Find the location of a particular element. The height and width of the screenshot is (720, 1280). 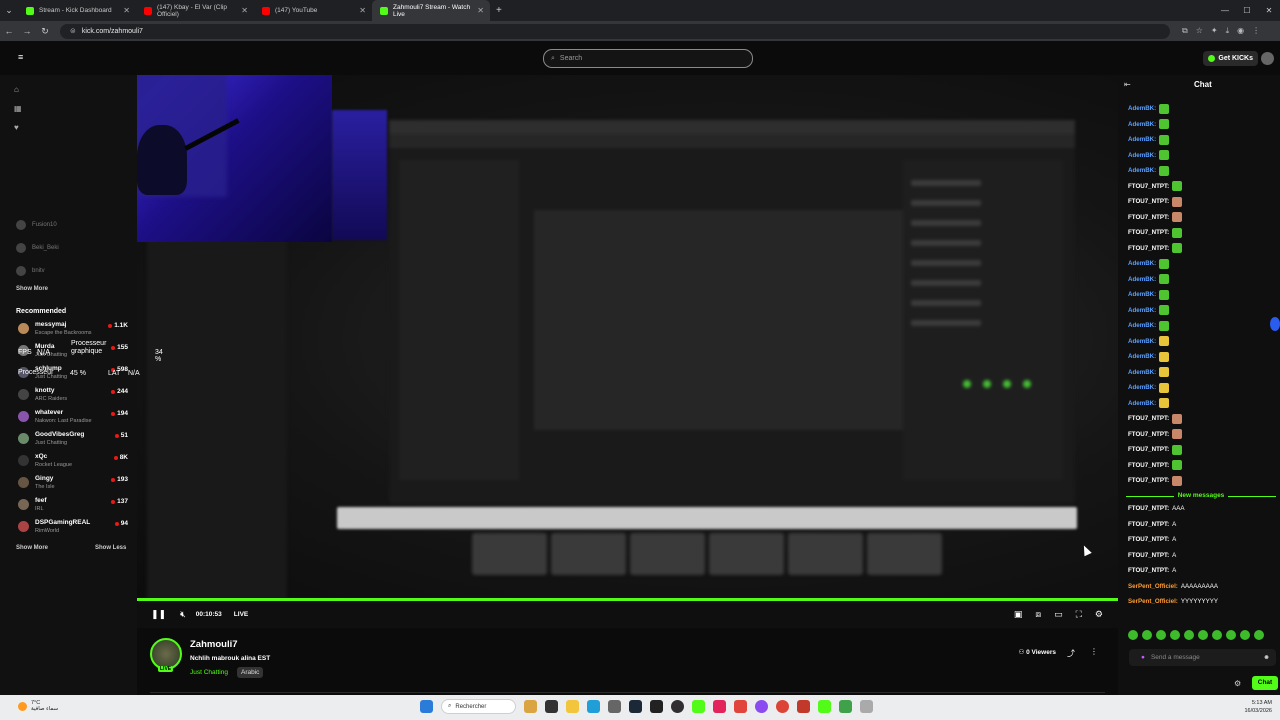

chat-settings-icon: ⚙ is located at coordinates (1237, 683).